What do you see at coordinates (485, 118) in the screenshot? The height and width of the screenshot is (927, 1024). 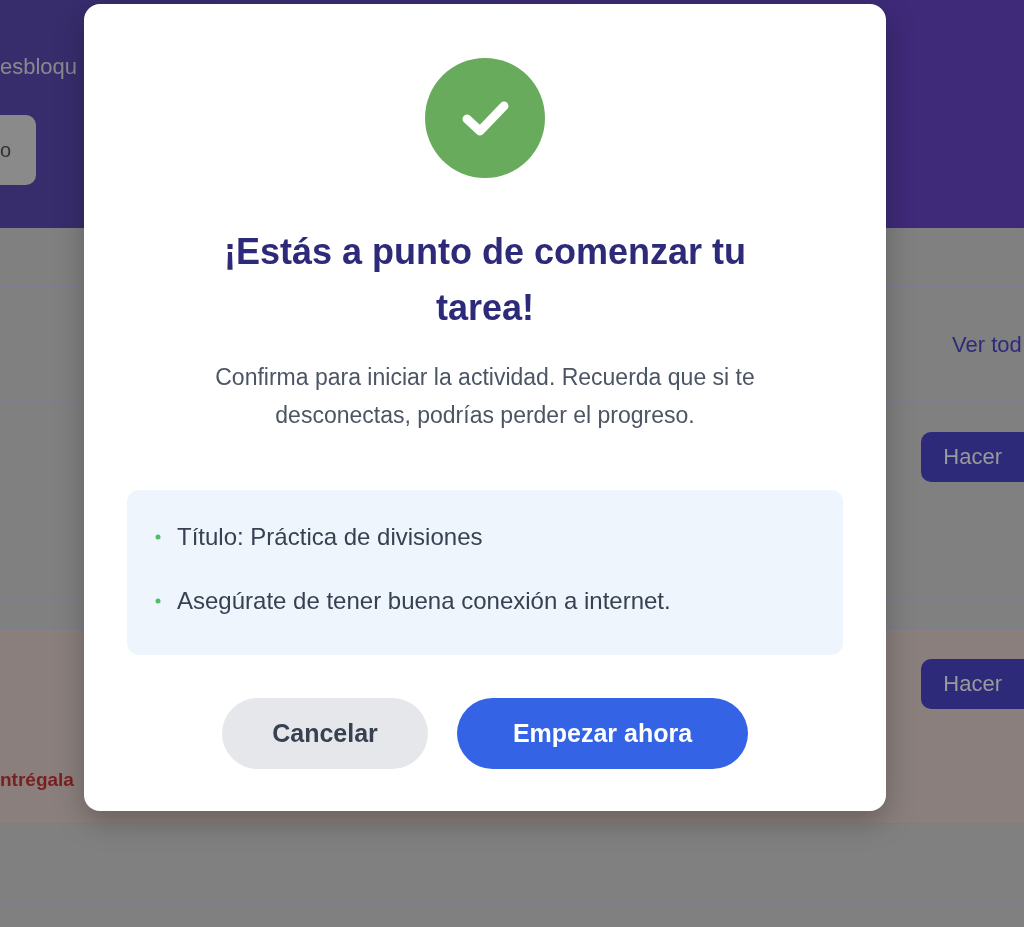 I see `success-check-icon` at bounding box center [485, 118].